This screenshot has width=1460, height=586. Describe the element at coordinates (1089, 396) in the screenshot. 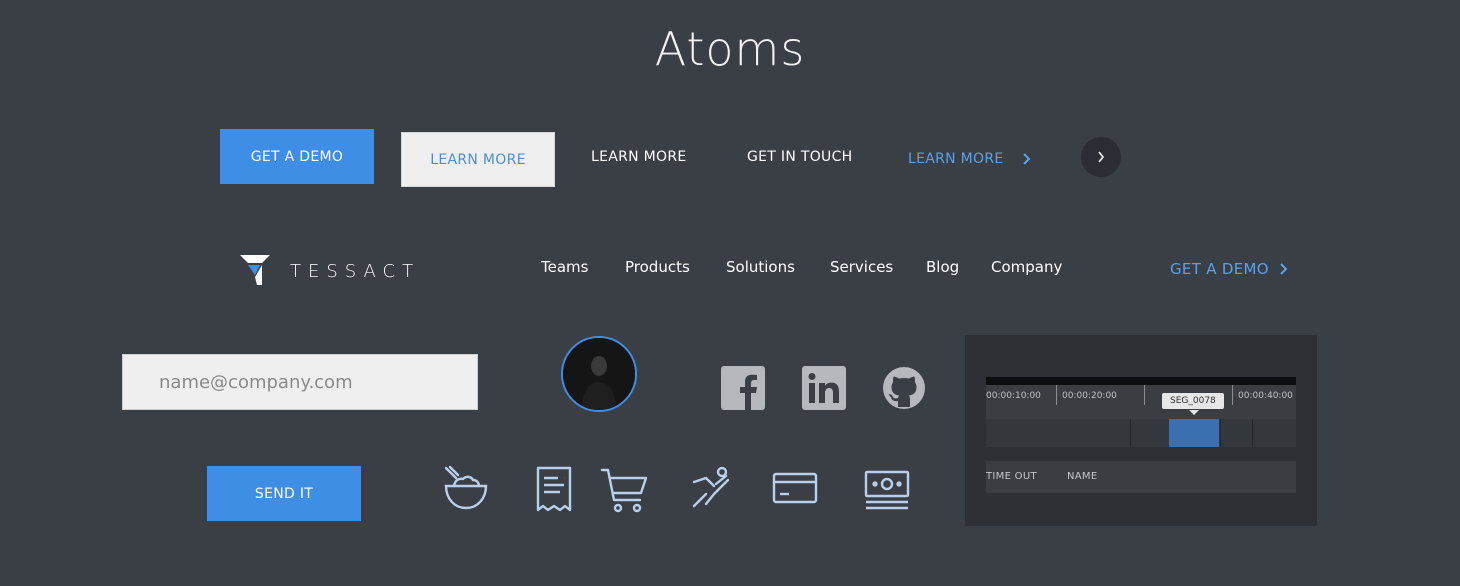

I see `tick-label: 00:00:20:00` at that location.